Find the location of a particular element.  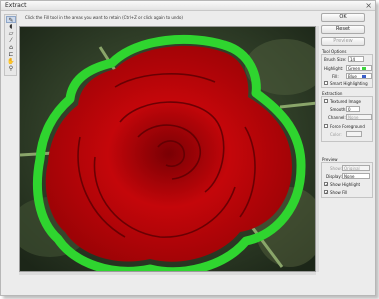

preview-button: Preview is located at coordinates (343, 41).